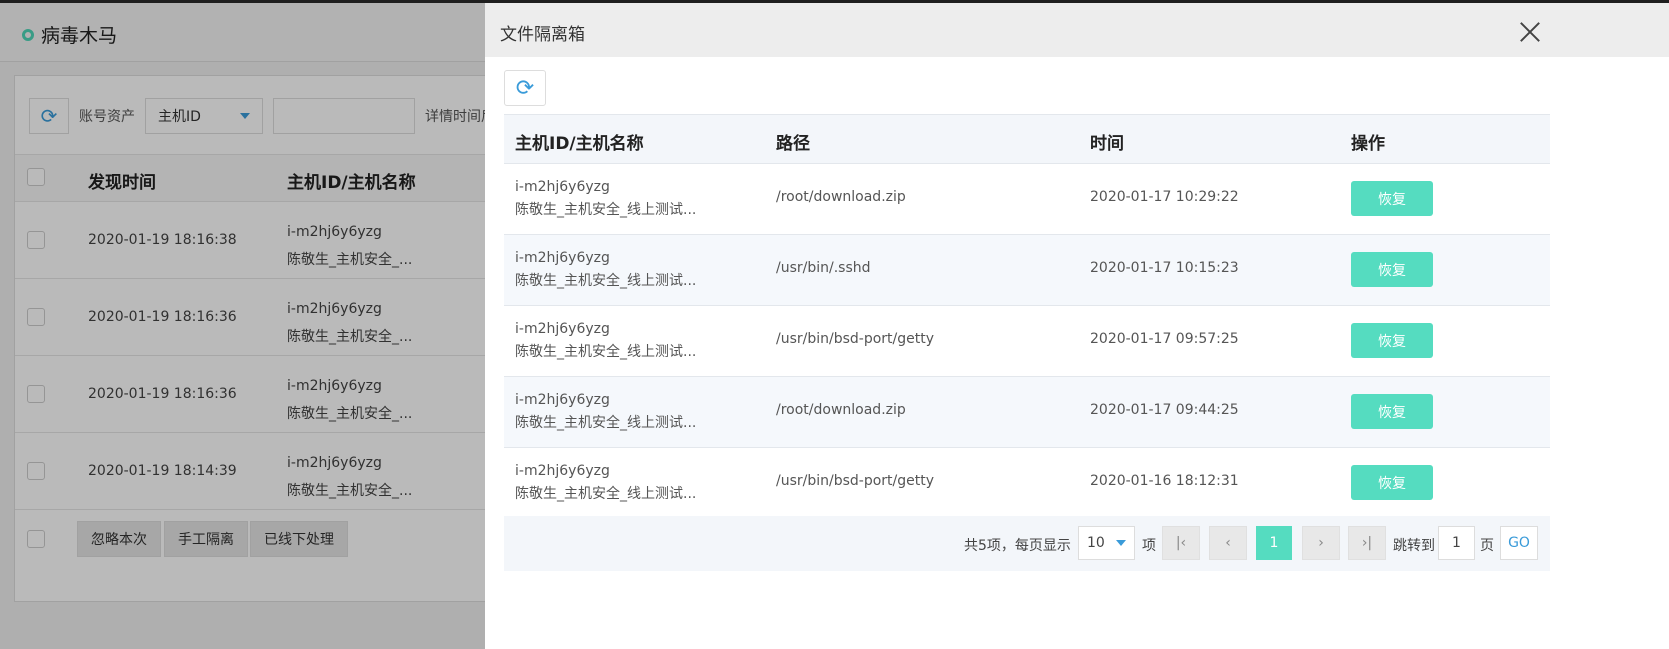  I want to click on drawer-header: 文件隔离箱, so click(1077, 30).